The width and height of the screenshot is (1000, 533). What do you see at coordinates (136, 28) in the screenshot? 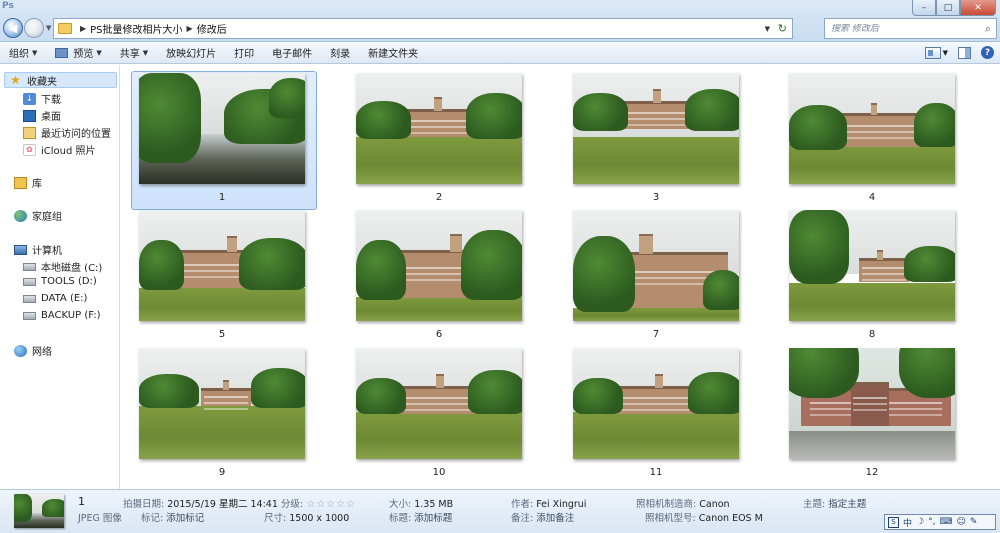
I see `breadcrumb-parent: PS批量修改相片大小` at bounding box center [136, 28].